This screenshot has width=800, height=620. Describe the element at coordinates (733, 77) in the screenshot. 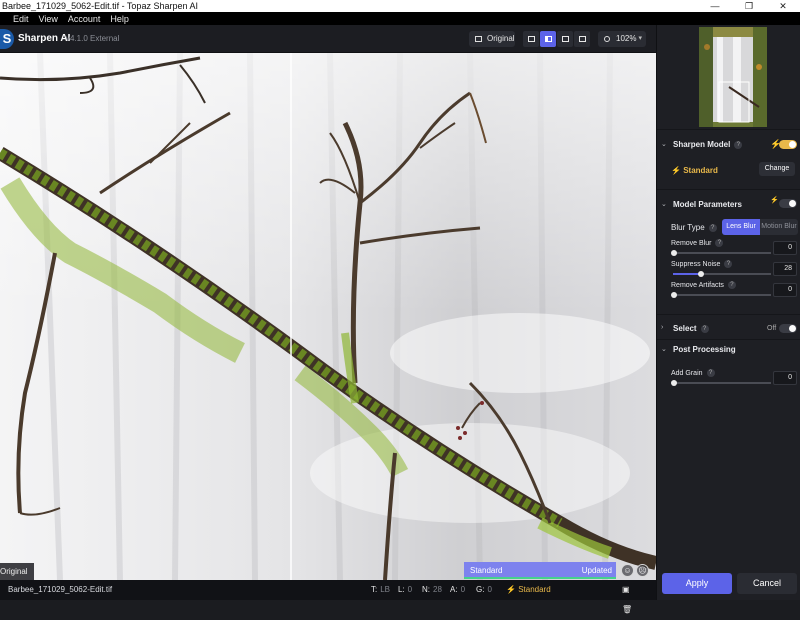

I see `navigator-thumbnail` at that location.